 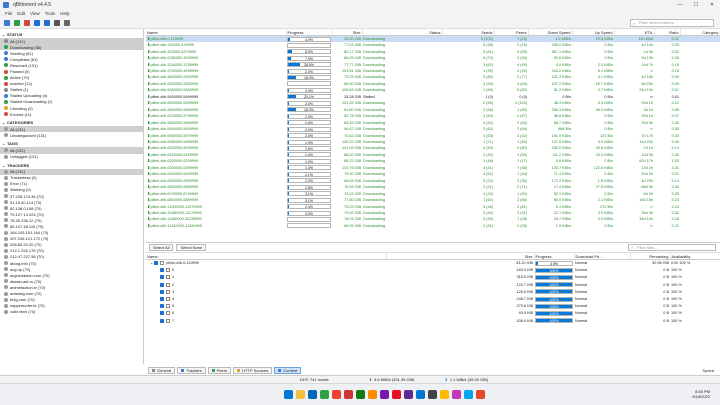 What do you see at coordinates (71, 122) in the screenshot?
I see `categories-section-header: ⌄ CATEGORIES` at bounding box center [71, 122].